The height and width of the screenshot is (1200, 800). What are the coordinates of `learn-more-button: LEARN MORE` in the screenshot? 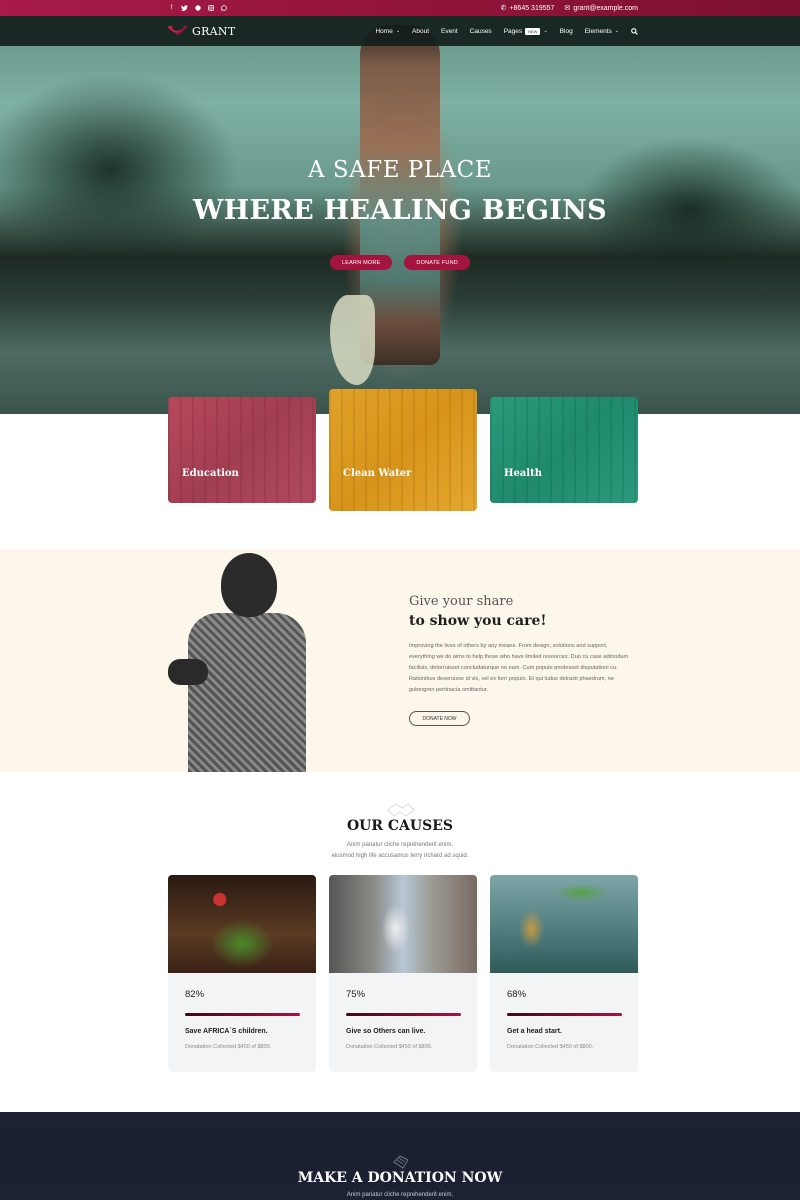 It's located at (361, 262).